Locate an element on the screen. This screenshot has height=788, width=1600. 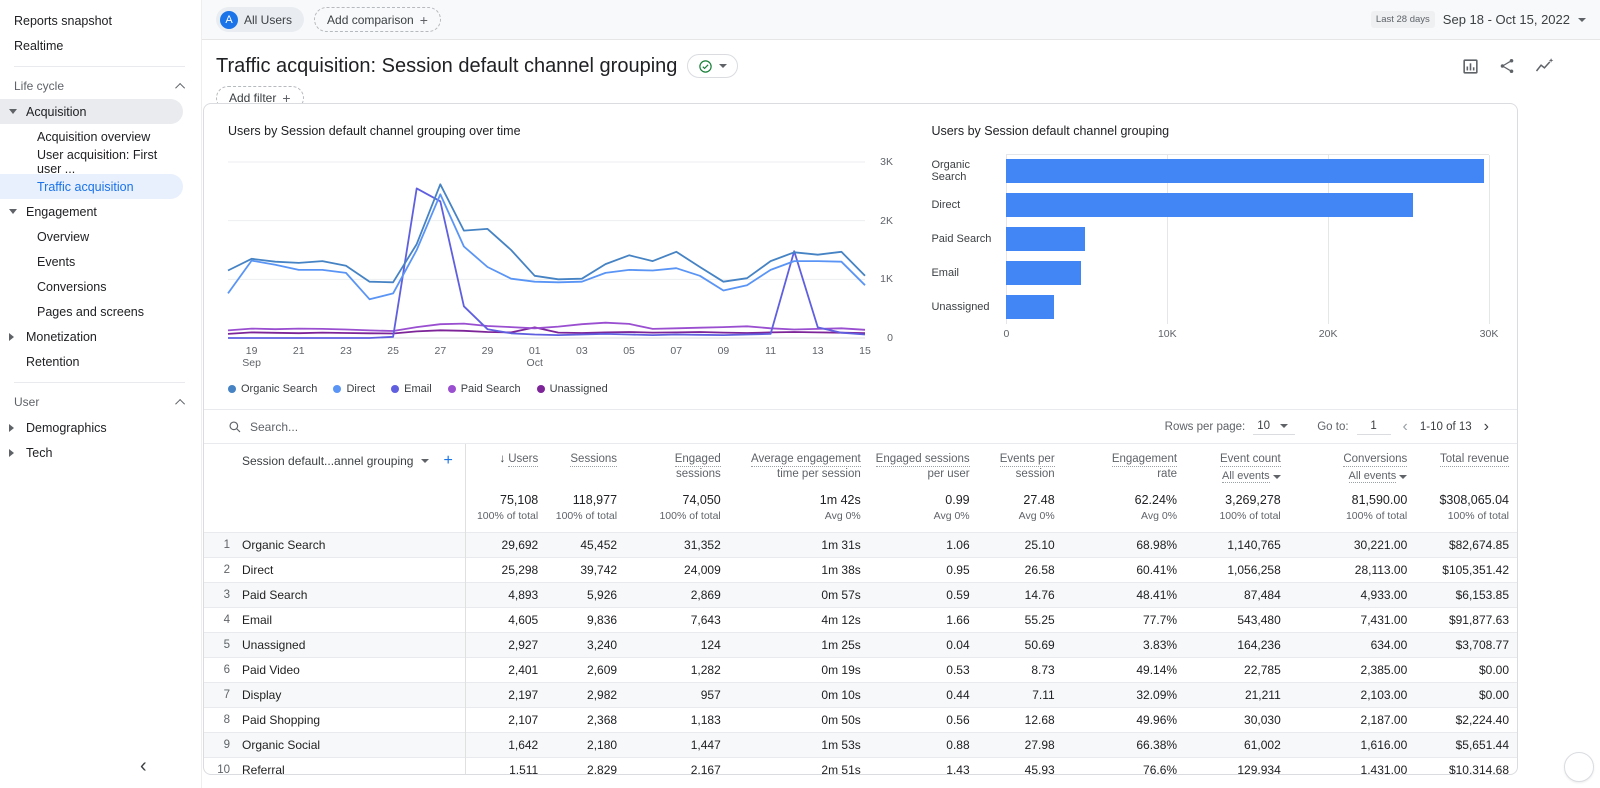
totals-cell: 3,269,278 100% of total is located at coordinates (1250, 507).